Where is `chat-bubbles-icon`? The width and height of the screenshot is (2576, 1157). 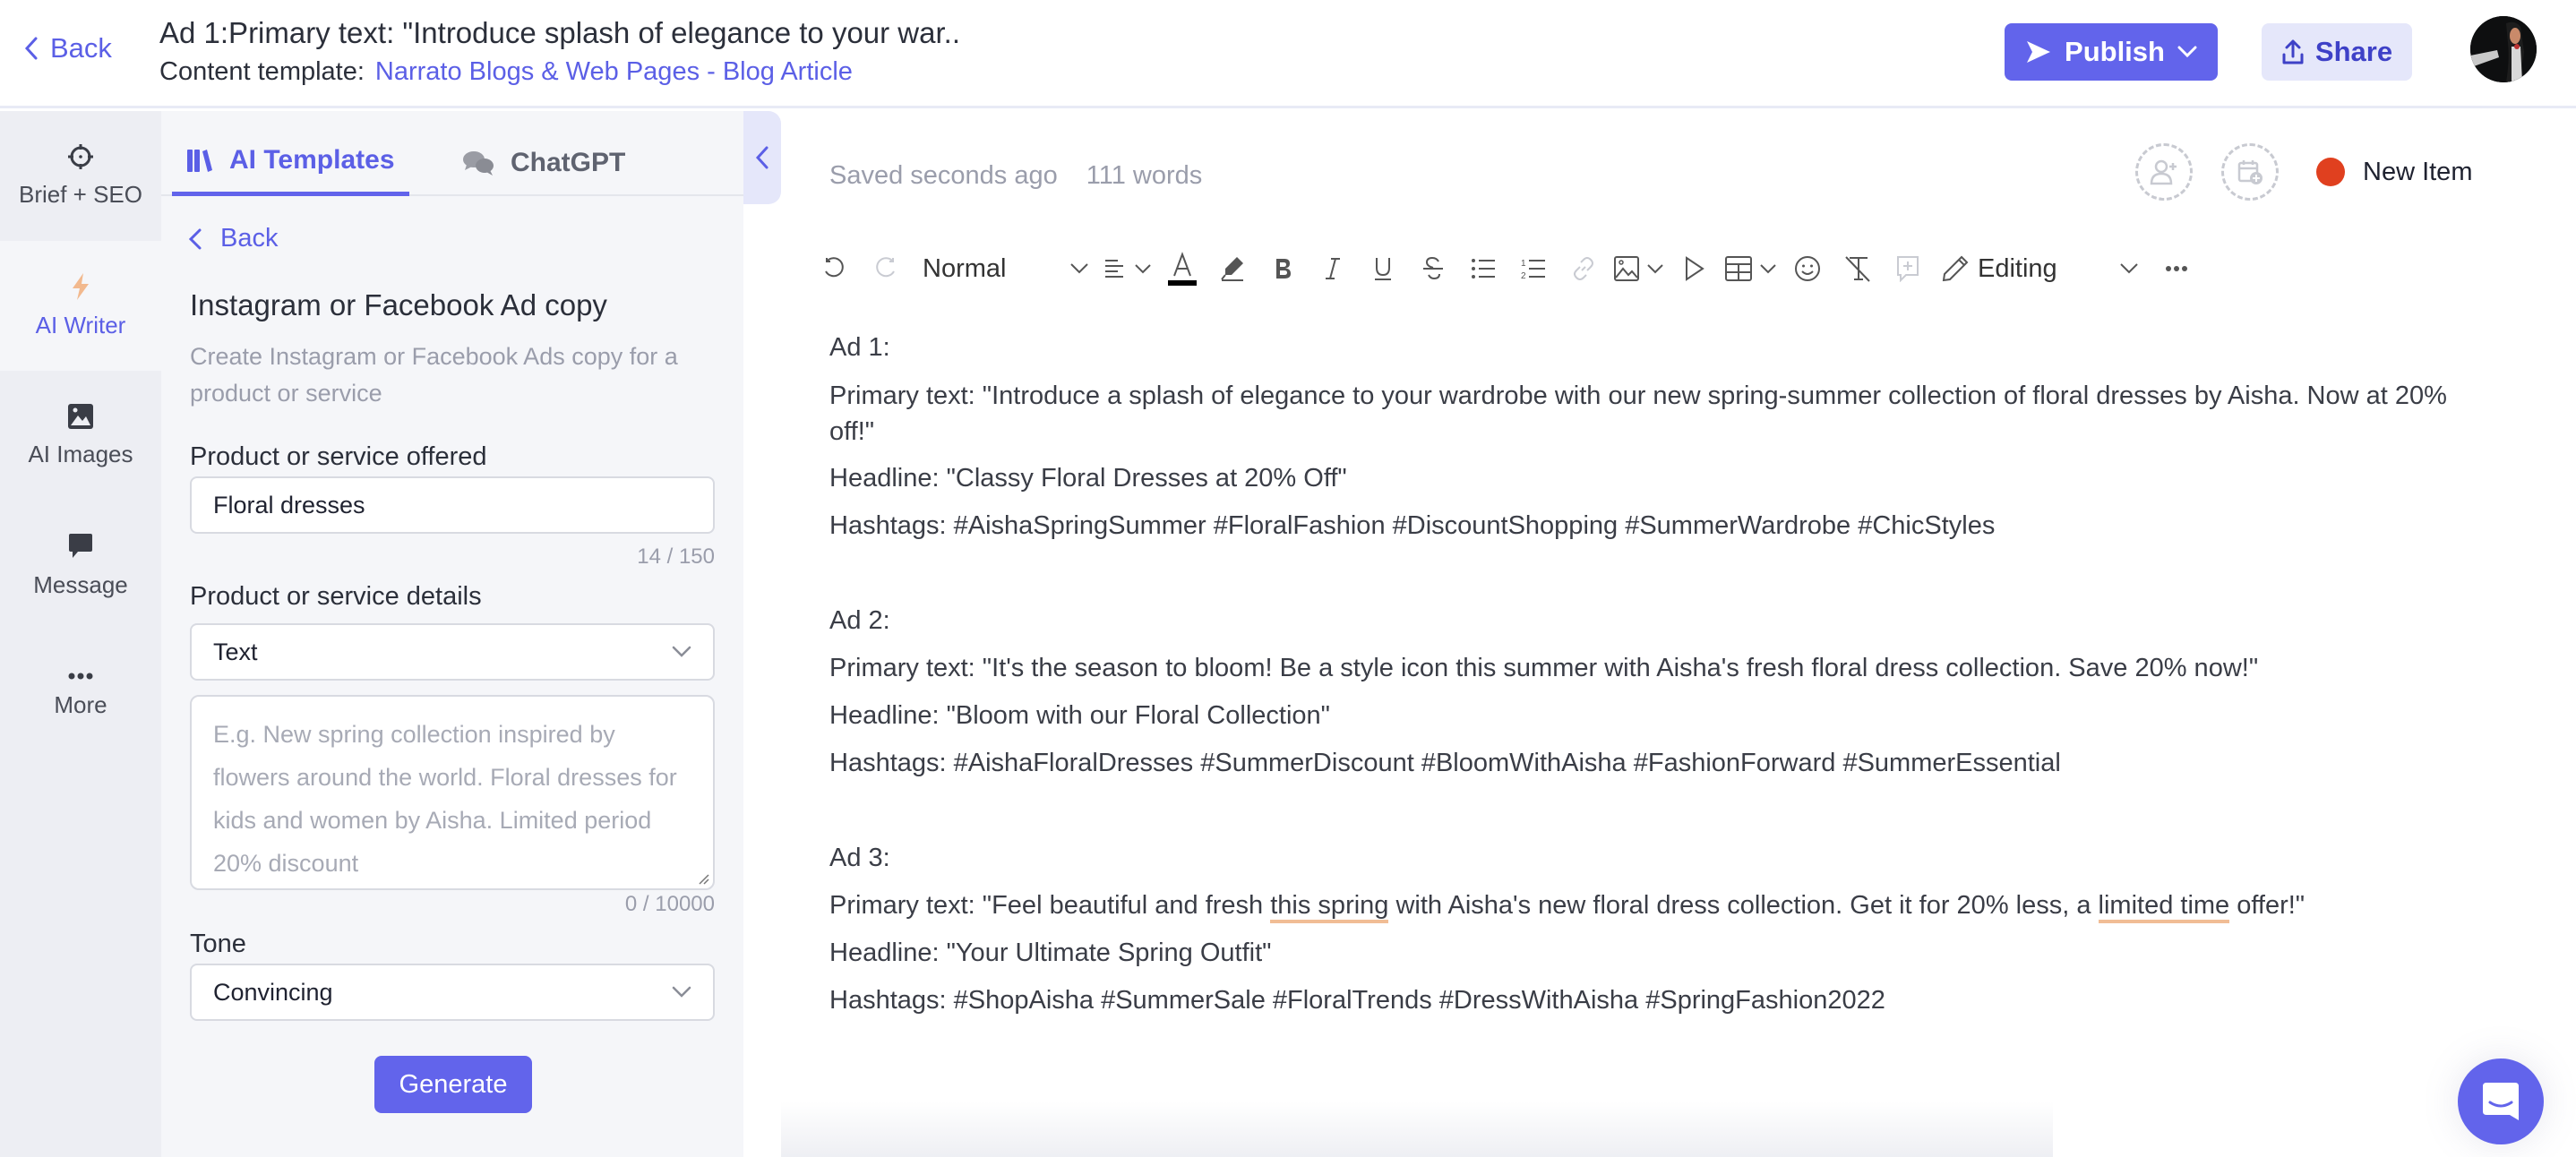 chat-bubbles-icon is located at coordinates (478, 163).